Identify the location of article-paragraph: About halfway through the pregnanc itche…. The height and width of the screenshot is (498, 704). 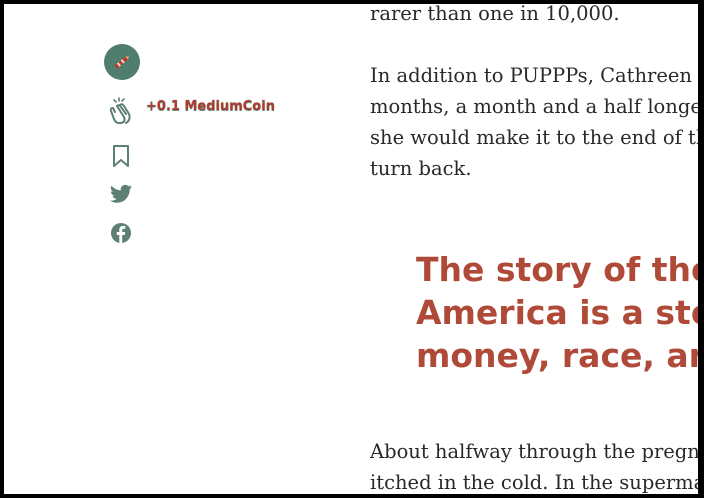
(534, 465).